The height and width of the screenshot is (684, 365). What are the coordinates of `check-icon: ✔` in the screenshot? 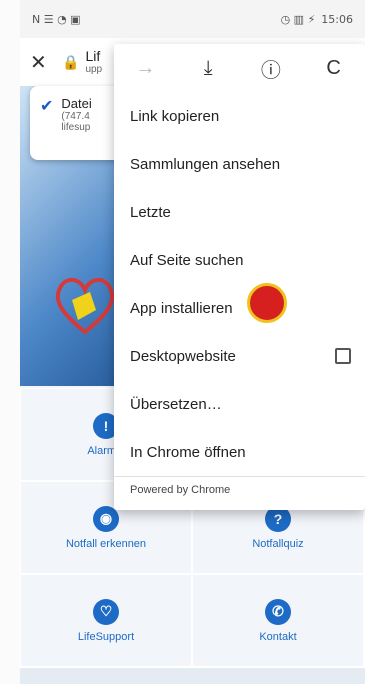 It's located at (47, 106).